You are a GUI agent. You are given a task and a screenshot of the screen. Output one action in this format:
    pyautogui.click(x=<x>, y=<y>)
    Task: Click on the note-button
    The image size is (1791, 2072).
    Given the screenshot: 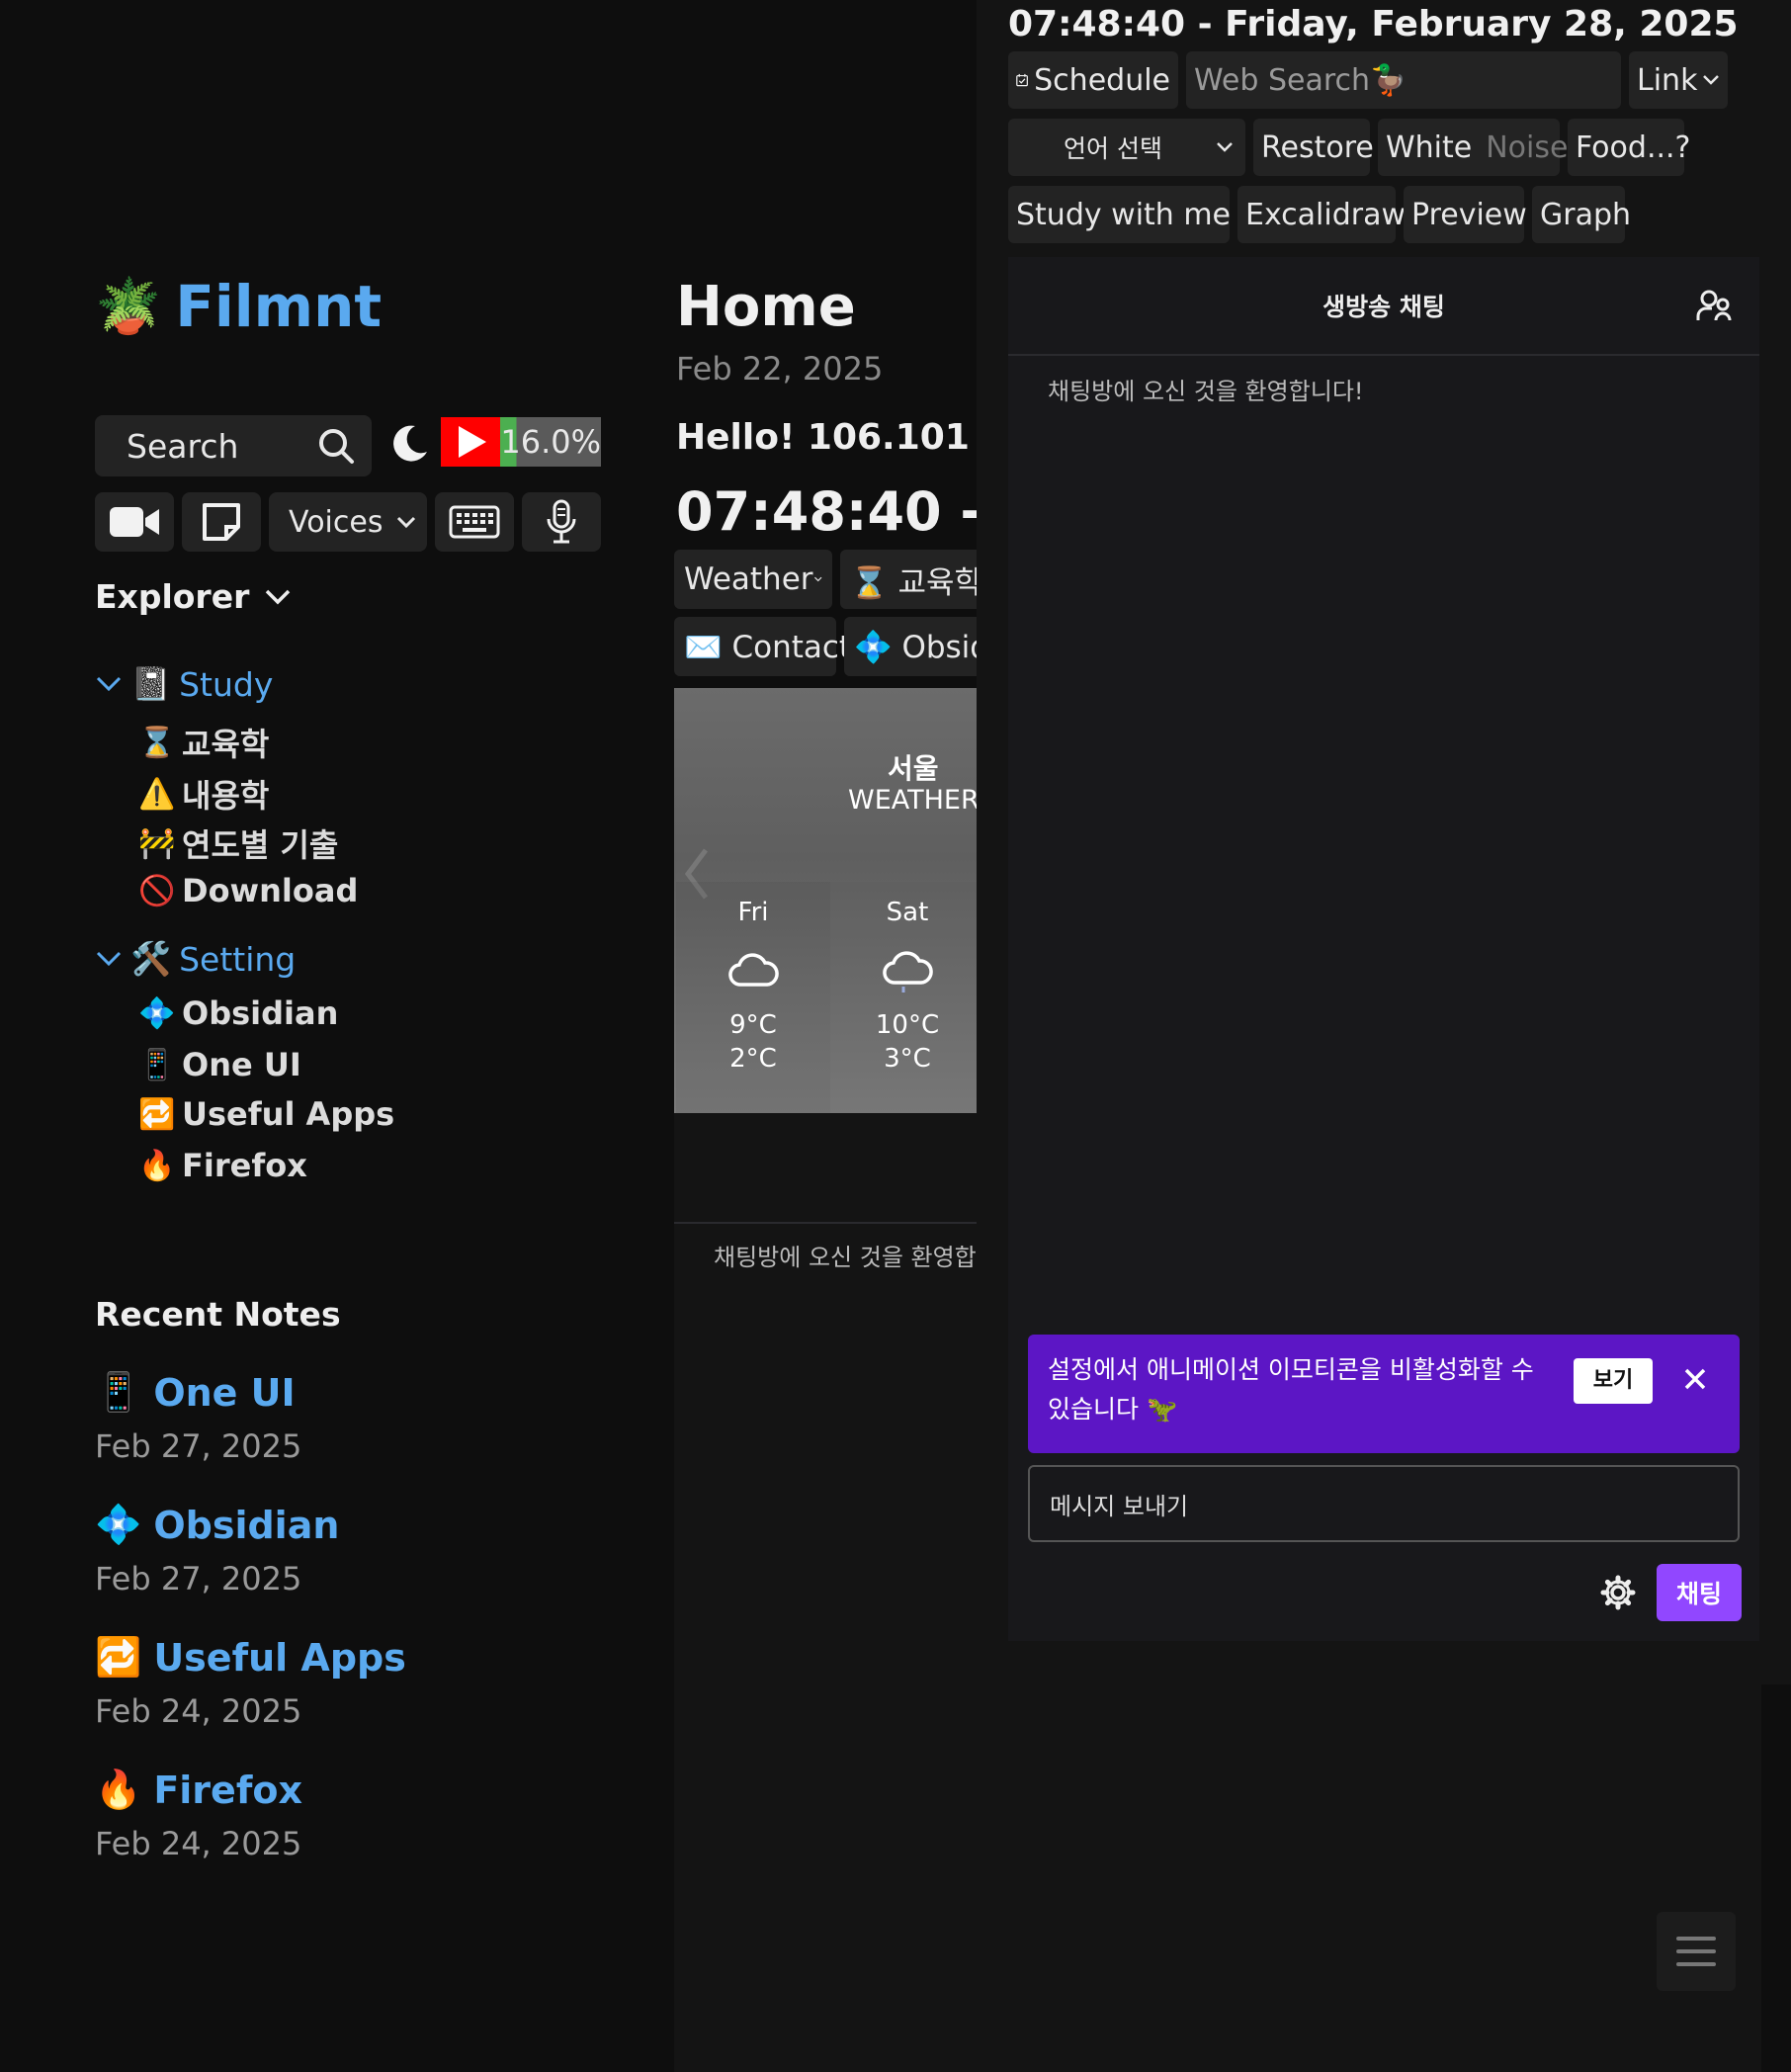 What is the action you would take?
    pyautogui.click(x=222, y=522)
    